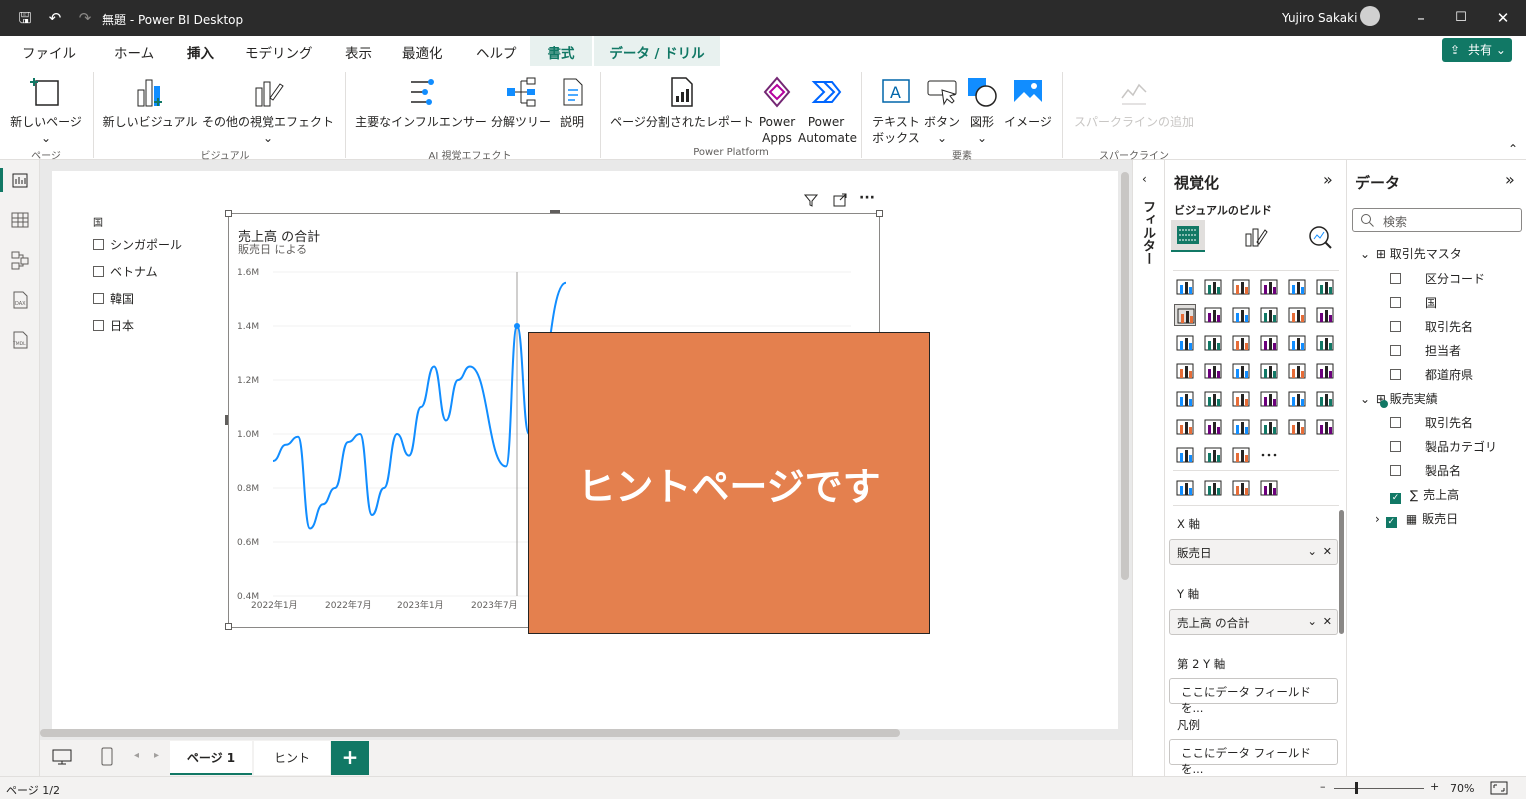 The height and width of the screenshot is (799, 1526). I want to click on decomposition-tree-button: 分解ツリー, so click(521, 103).